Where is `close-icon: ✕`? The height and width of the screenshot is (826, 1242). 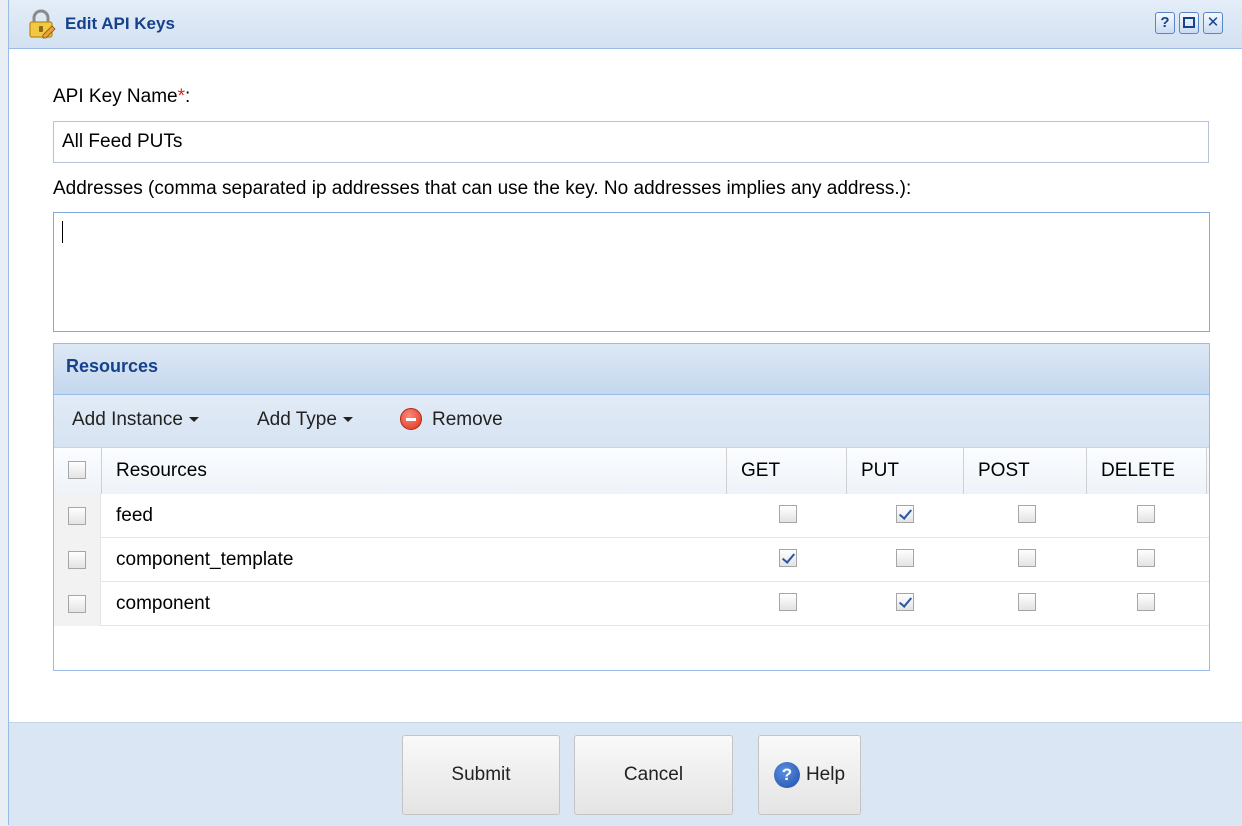 close-icon: ✕ is located at coordinates (1213, 22).